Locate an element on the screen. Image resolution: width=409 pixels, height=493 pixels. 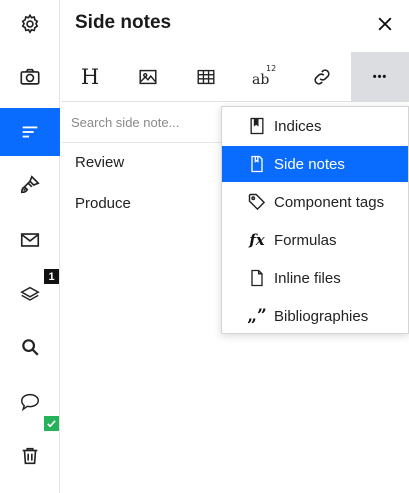
rail-item-paint is located at coordinates (30, 185).